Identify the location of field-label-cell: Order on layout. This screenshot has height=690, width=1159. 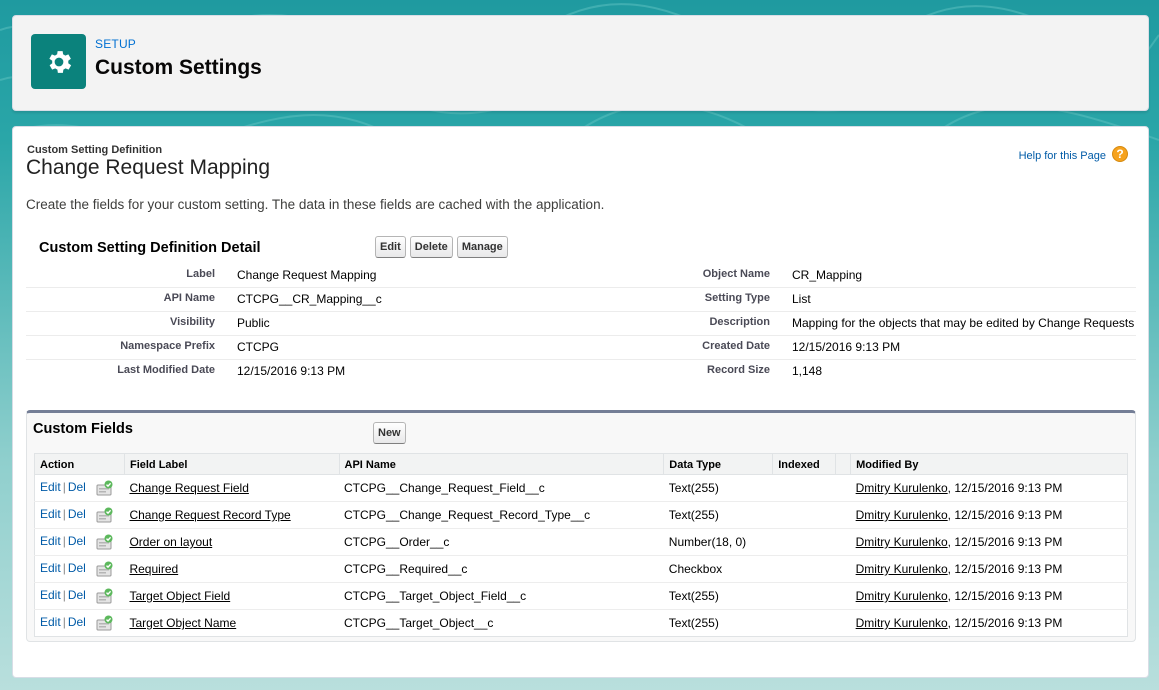
(231, 542).